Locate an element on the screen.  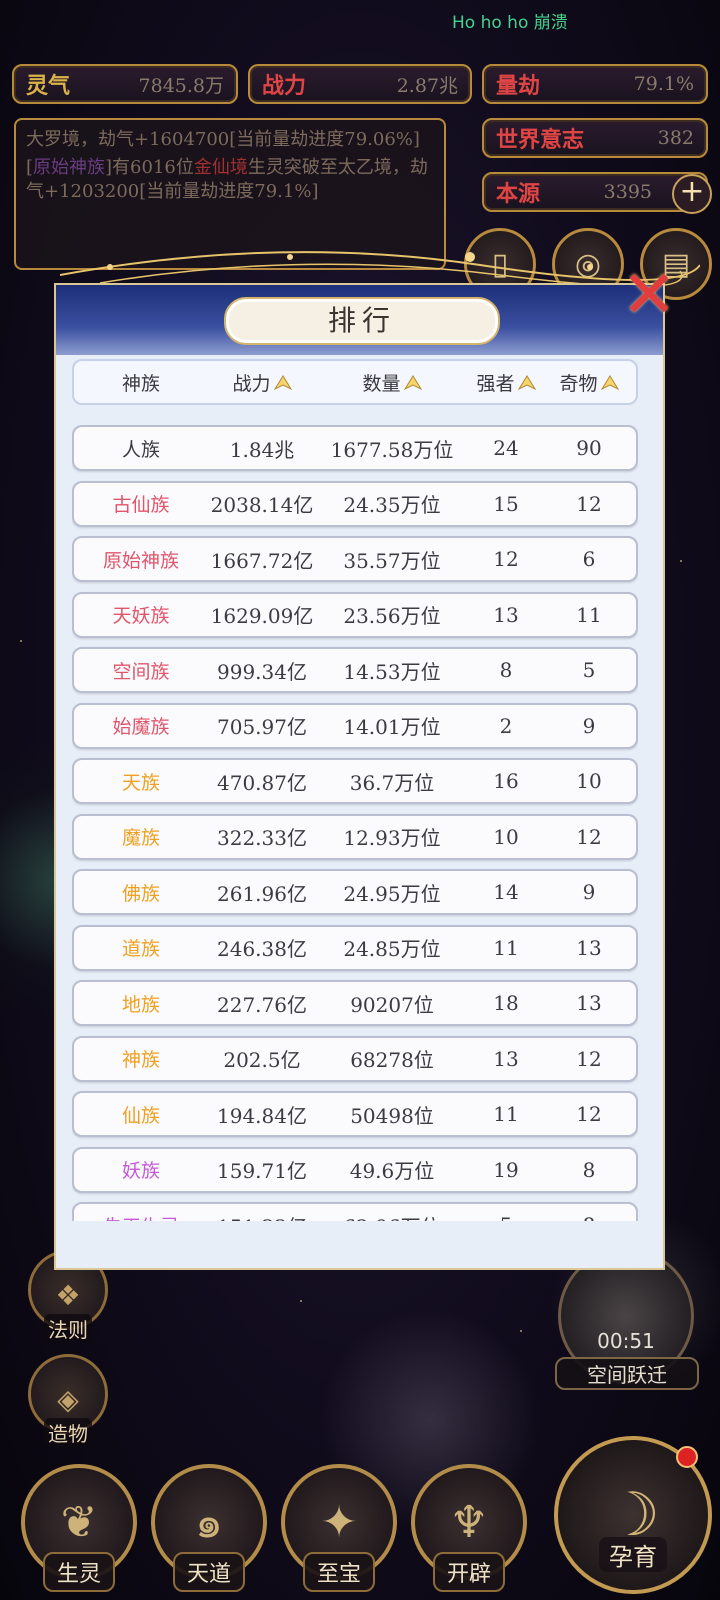
count-value: 49.6万位 is located at coordinates (392, 1171).